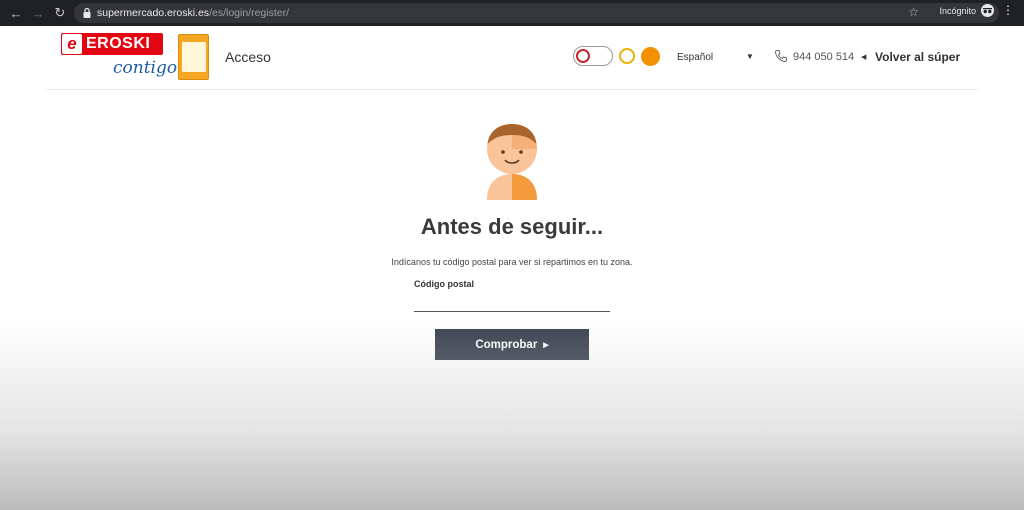 The height and width of the screenshot is (510, 1024). I want to click on back-arrow-icon: ←, so click(16, 13).